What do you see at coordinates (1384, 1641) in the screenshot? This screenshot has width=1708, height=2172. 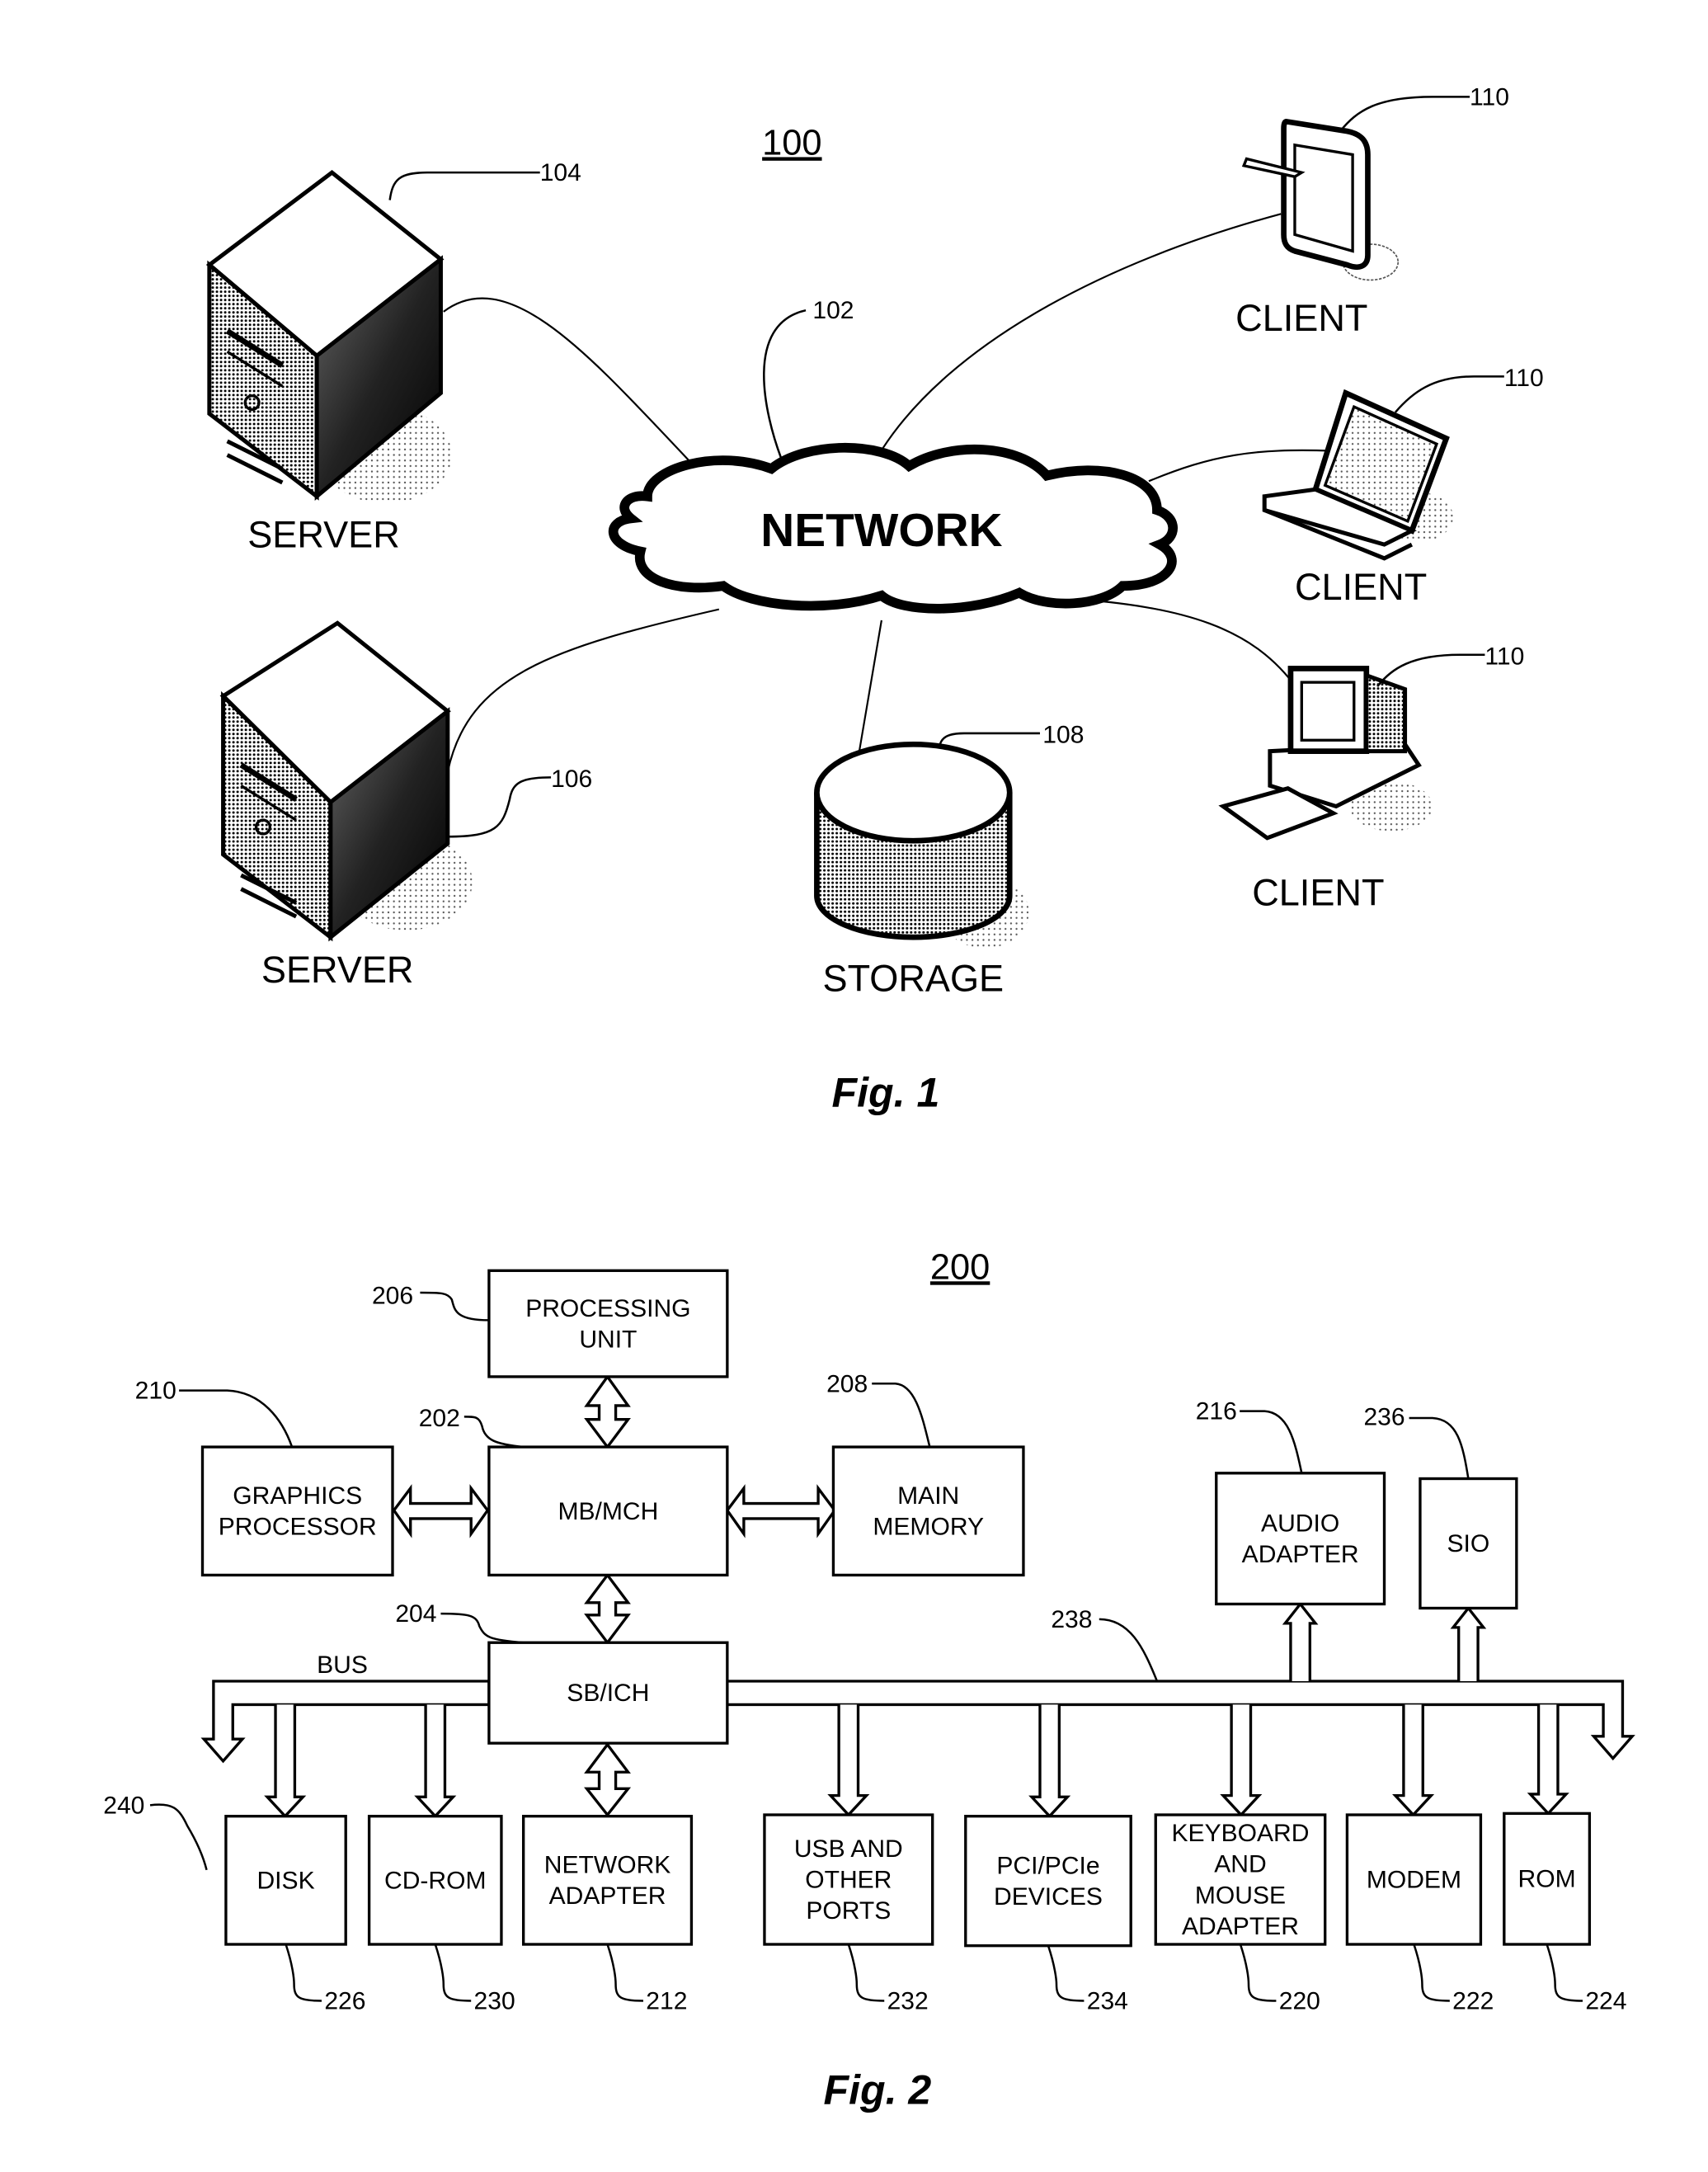 I see `bus-up-arrows` at bounding box center [1384, 1641].